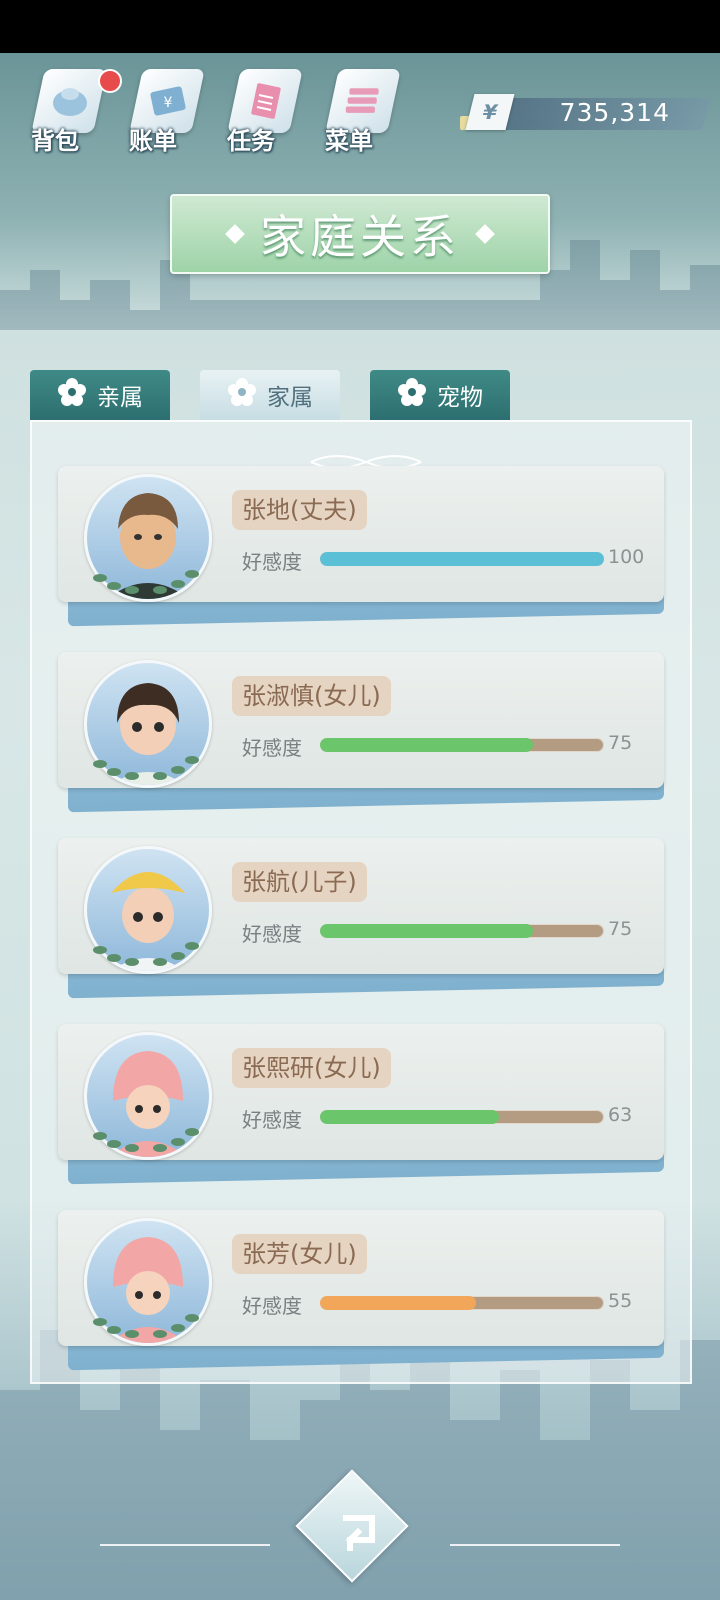  Describe the element at coordinates (153, 141) in the screenshot. I see `bill-label: 账单` at that location.